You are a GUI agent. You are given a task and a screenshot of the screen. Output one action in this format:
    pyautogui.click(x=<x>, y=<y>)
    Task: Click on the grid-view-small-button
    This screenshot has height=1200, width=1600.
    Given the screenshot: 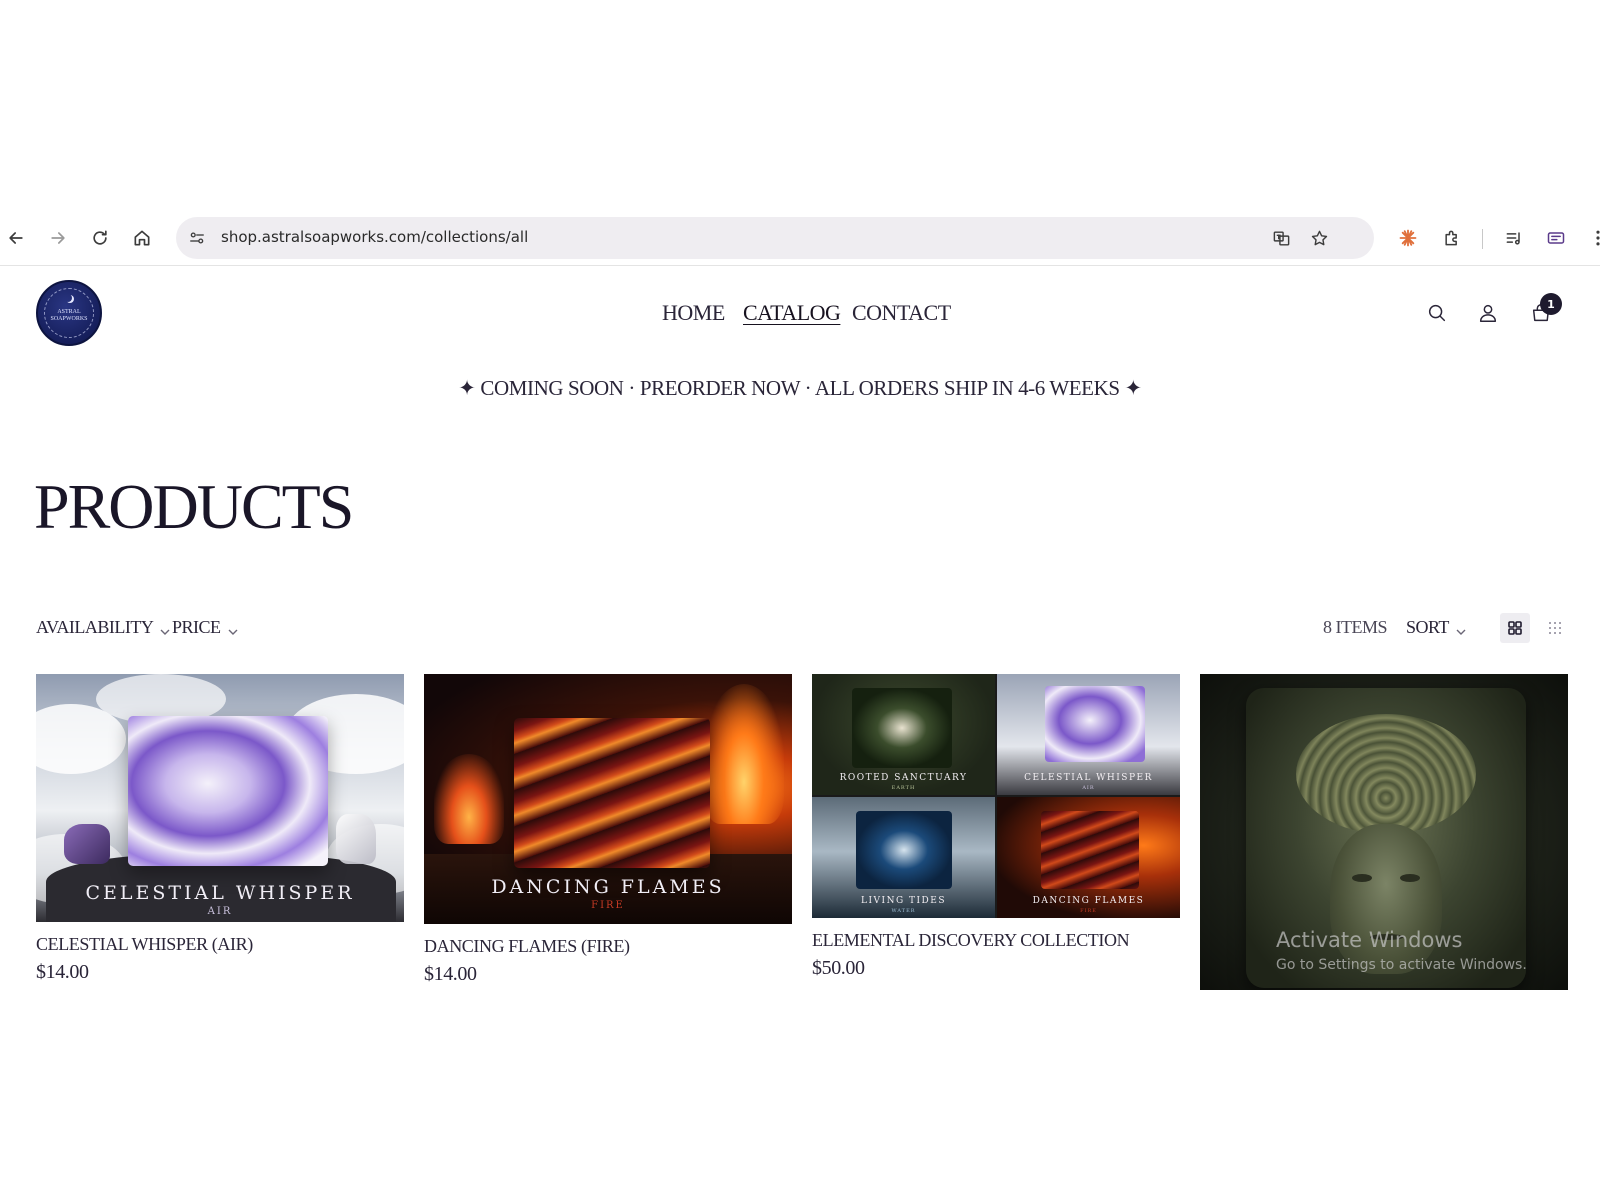 What is the action you would take?
    pyautogui.click(x=1555, y=628)
    